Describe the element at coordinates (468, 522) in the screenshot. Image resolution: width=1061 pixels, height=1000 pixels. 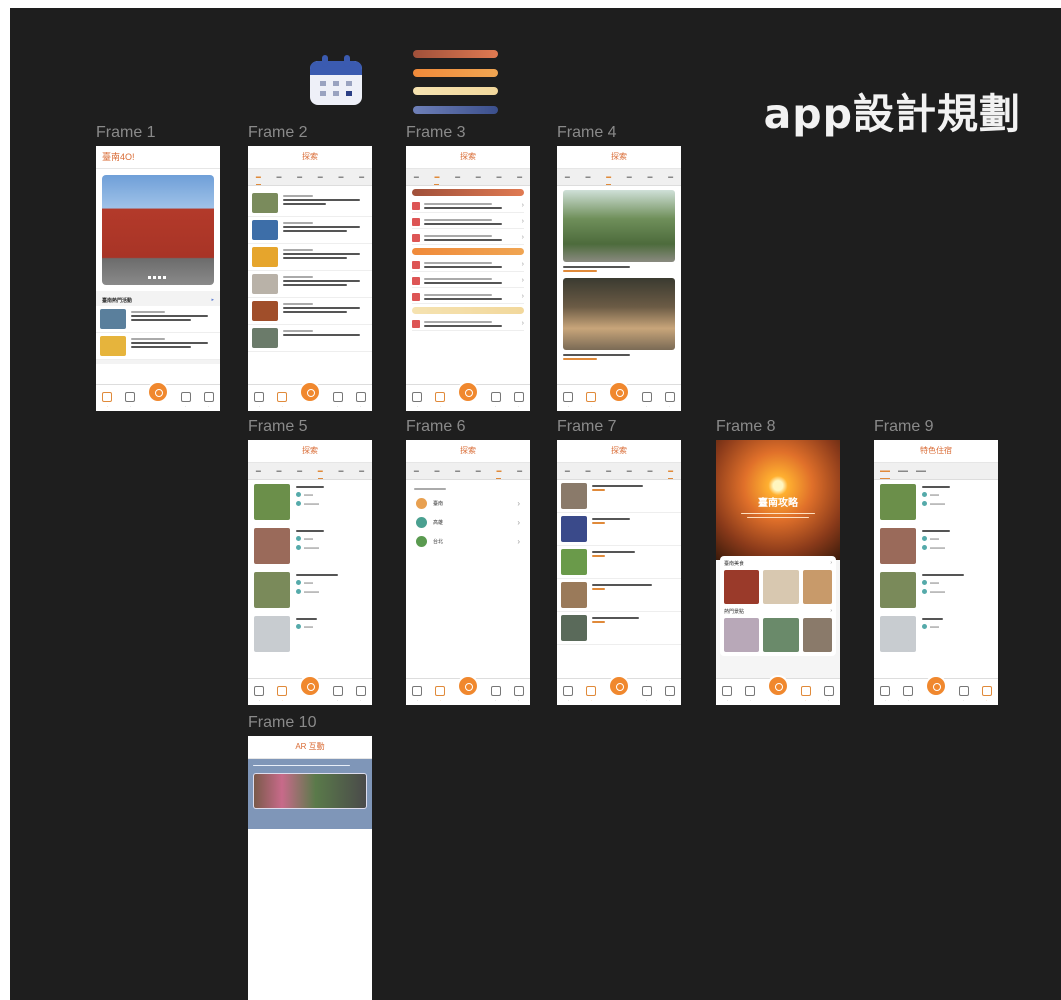
I see `region-item: 高雄 ›` at that location.